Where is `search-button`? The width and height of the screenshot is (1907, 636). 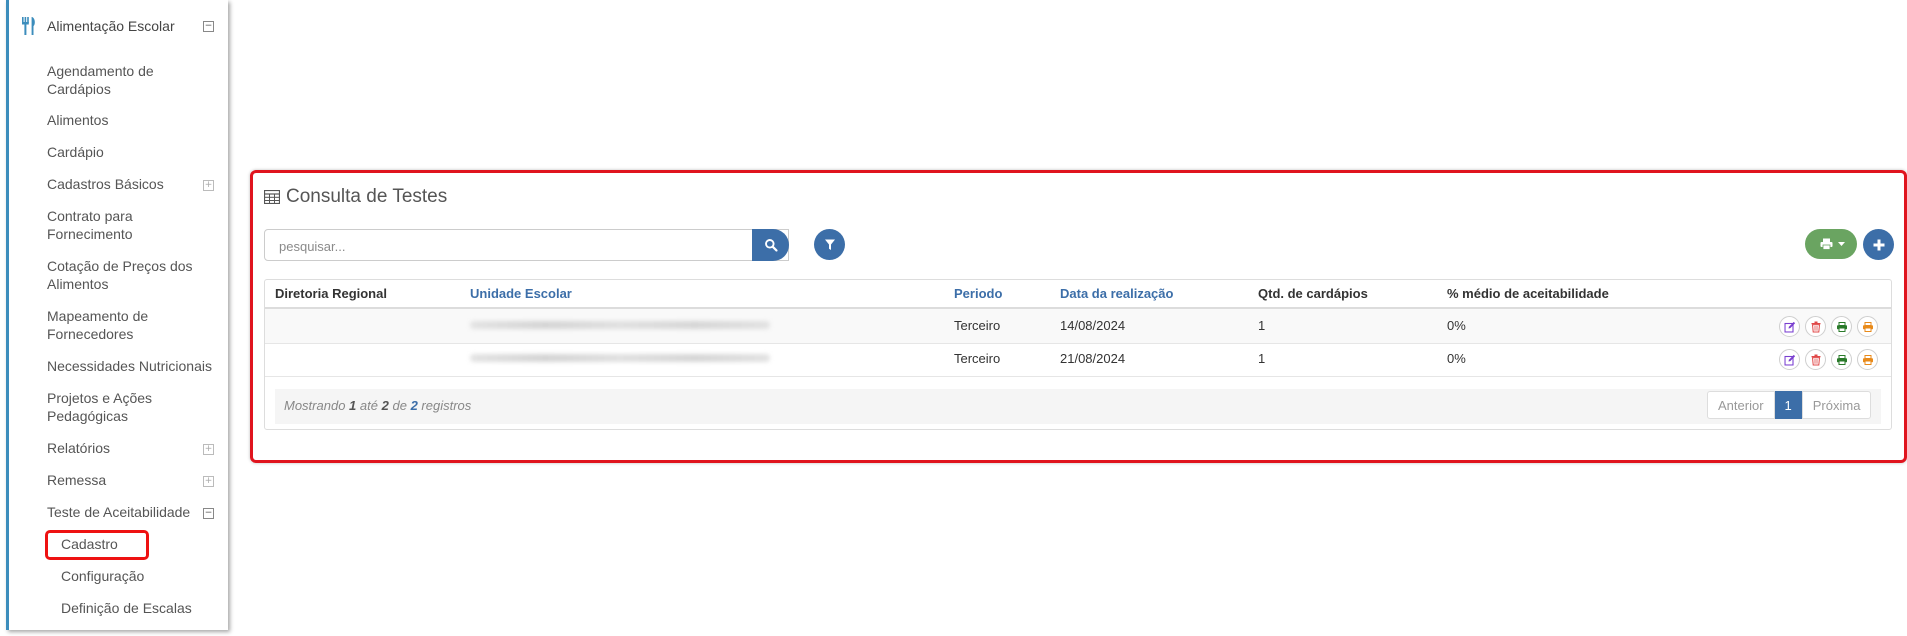
search-button is located at coordinates (770, 245).